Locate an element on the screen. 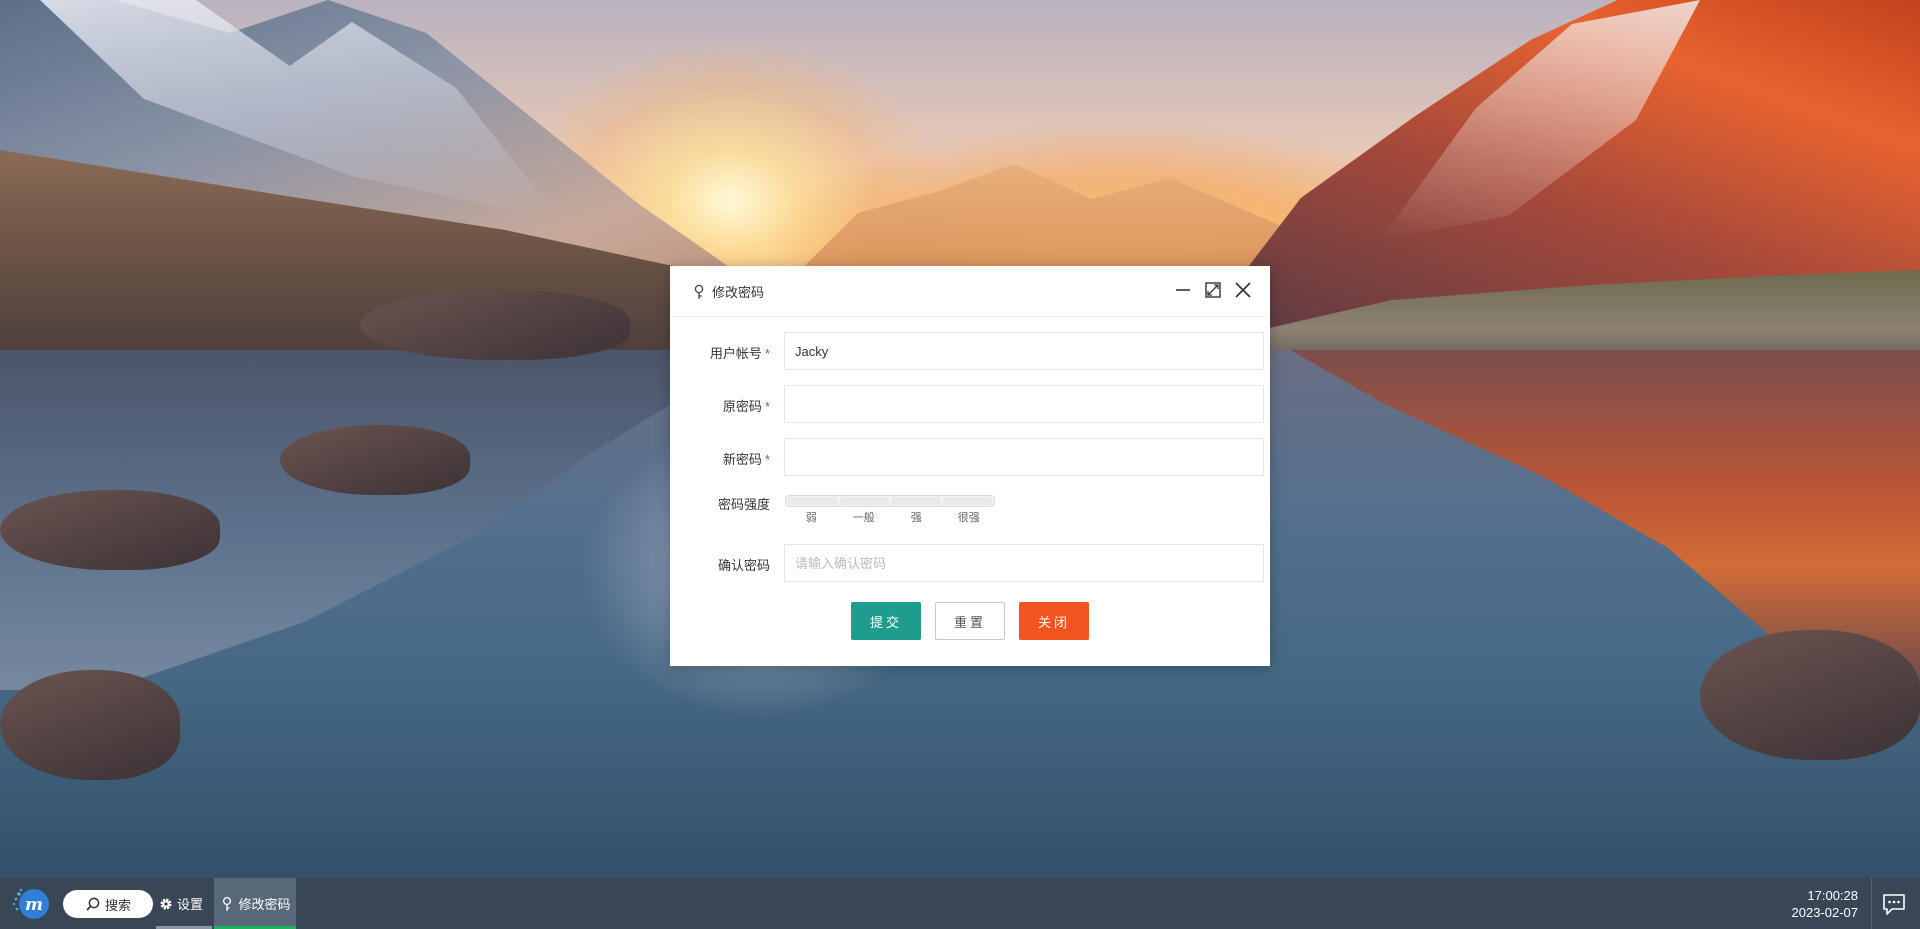 Image resolution: width=1920 pixels, height=929 pixels. confirm-password-input is located at coordinates (1024, 563).